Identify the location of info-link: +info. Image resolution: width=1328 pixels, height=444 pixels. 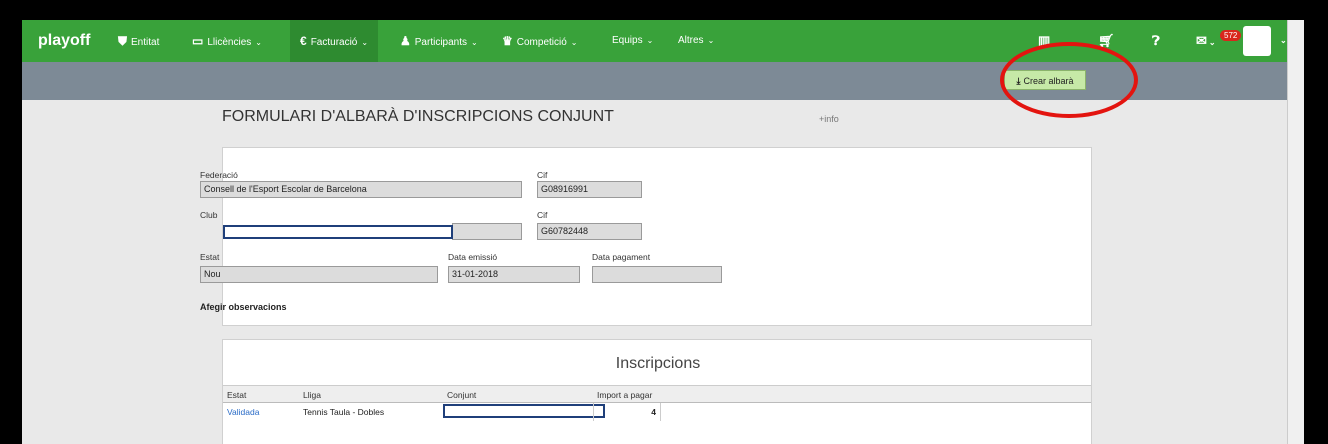
(829, 119).